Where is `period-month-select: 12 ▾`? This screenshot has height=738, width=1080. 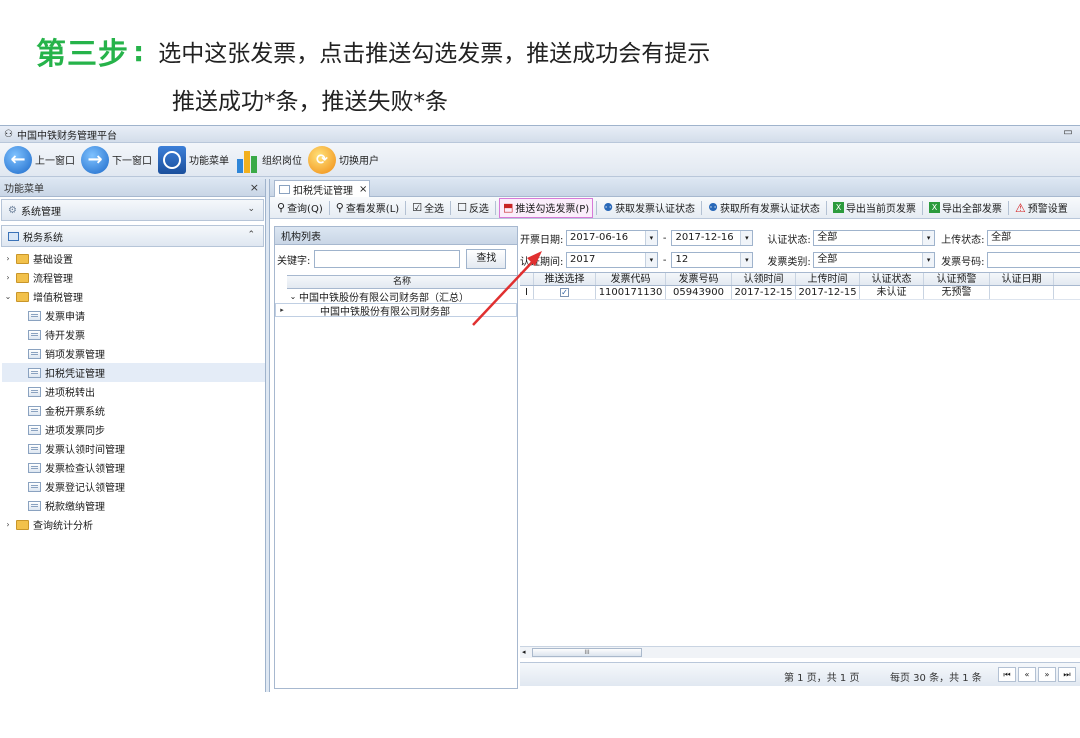 period-month-select: 12 ▾ is located at coordinates (712, 260).